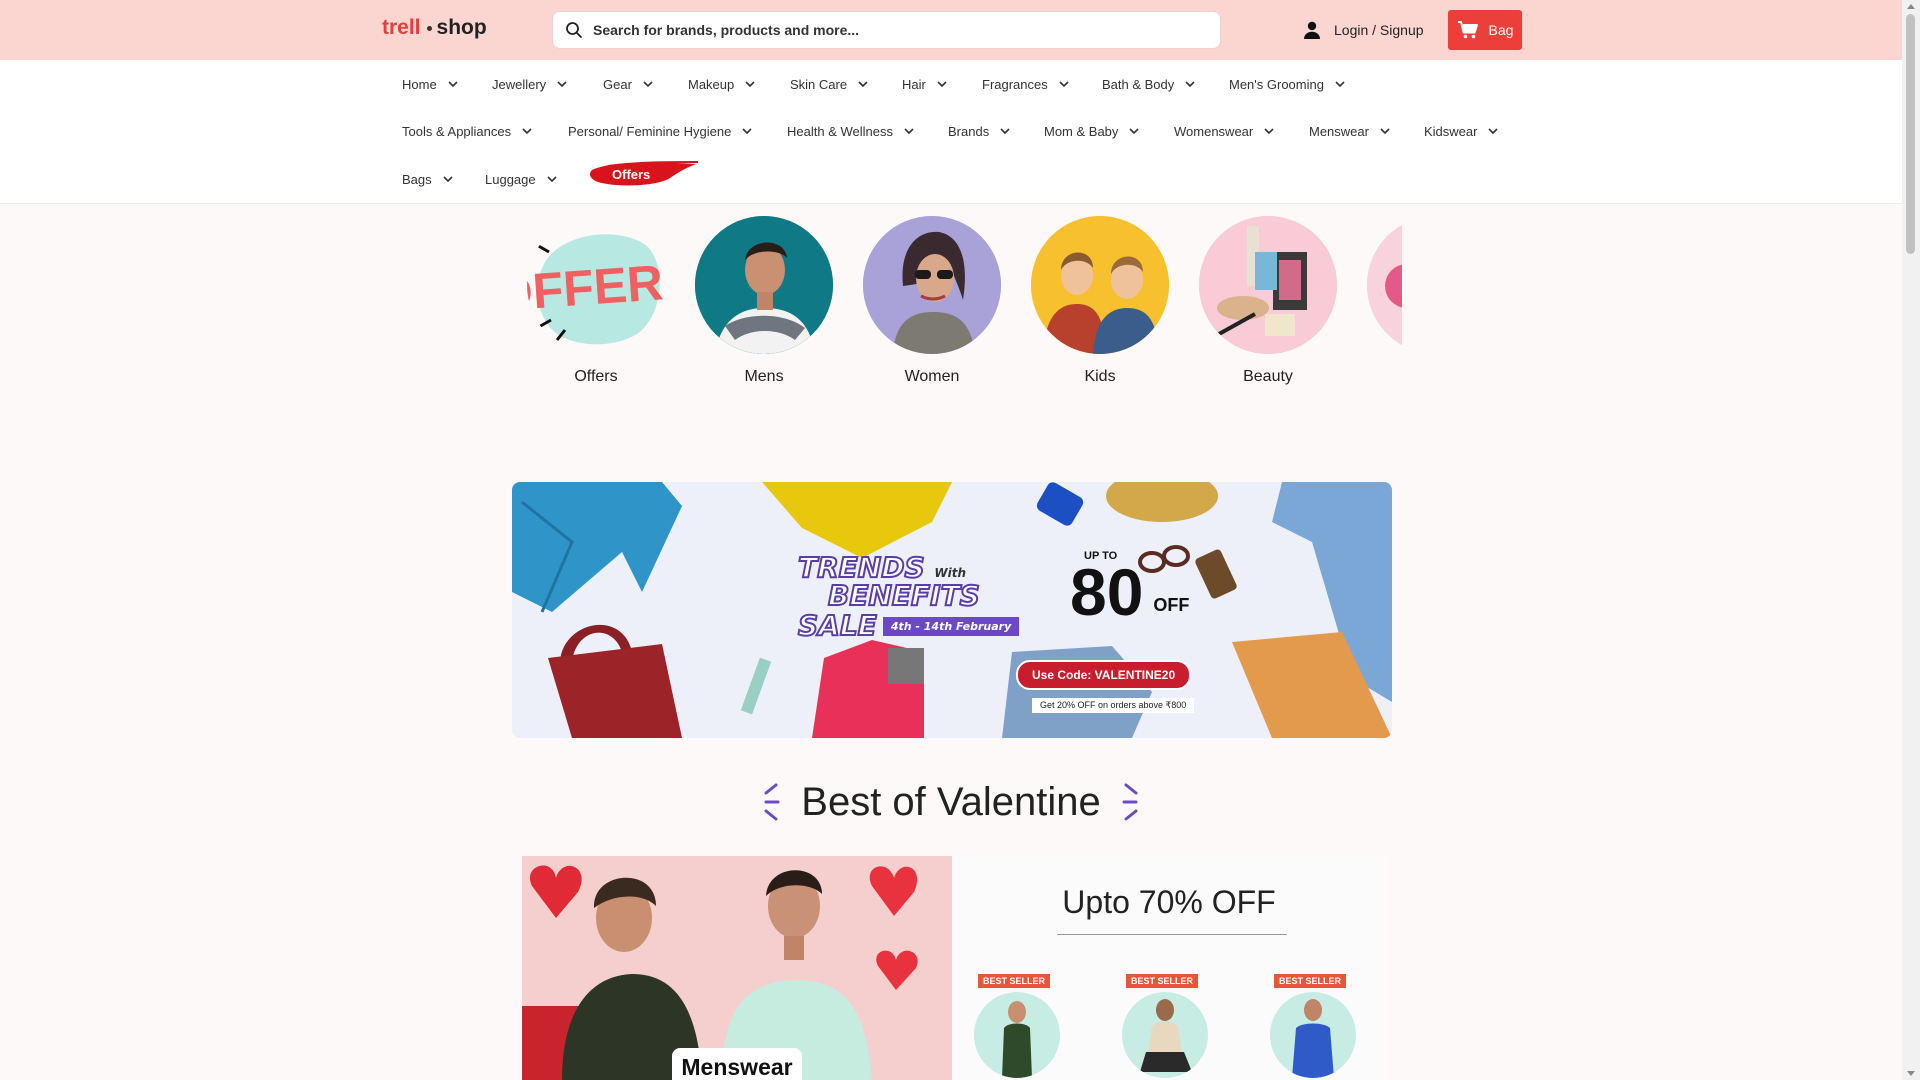 Image resolution: width=1920 pixels, height=1080 pixels. I want to click on nav-label: Hair, so click(914, 84).